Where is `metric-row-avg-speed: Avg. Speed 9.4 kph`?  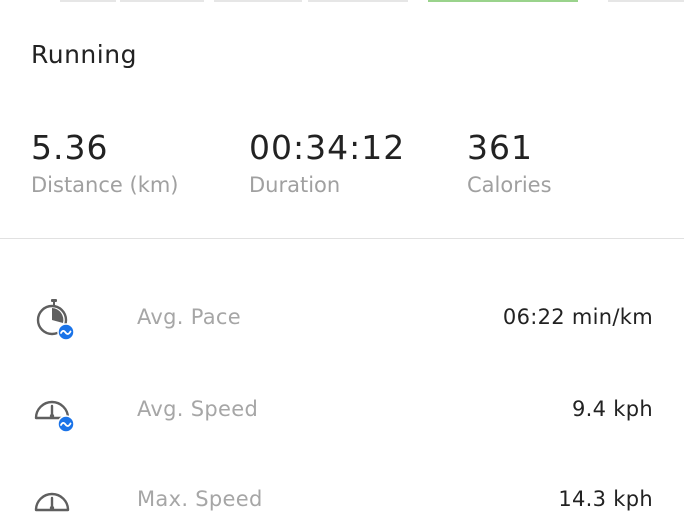
metric-row-avg-speed: Avg. Speed 9.4 kph is located at coordinates (342, 410).